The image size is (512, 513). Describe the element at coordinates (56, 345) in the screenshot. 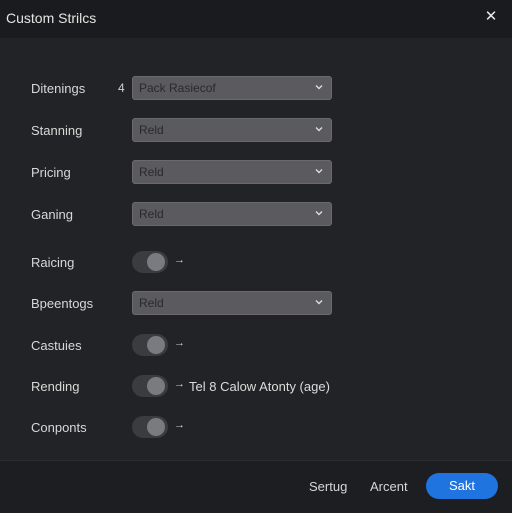

I see `setting-label: Castuies` at that location.